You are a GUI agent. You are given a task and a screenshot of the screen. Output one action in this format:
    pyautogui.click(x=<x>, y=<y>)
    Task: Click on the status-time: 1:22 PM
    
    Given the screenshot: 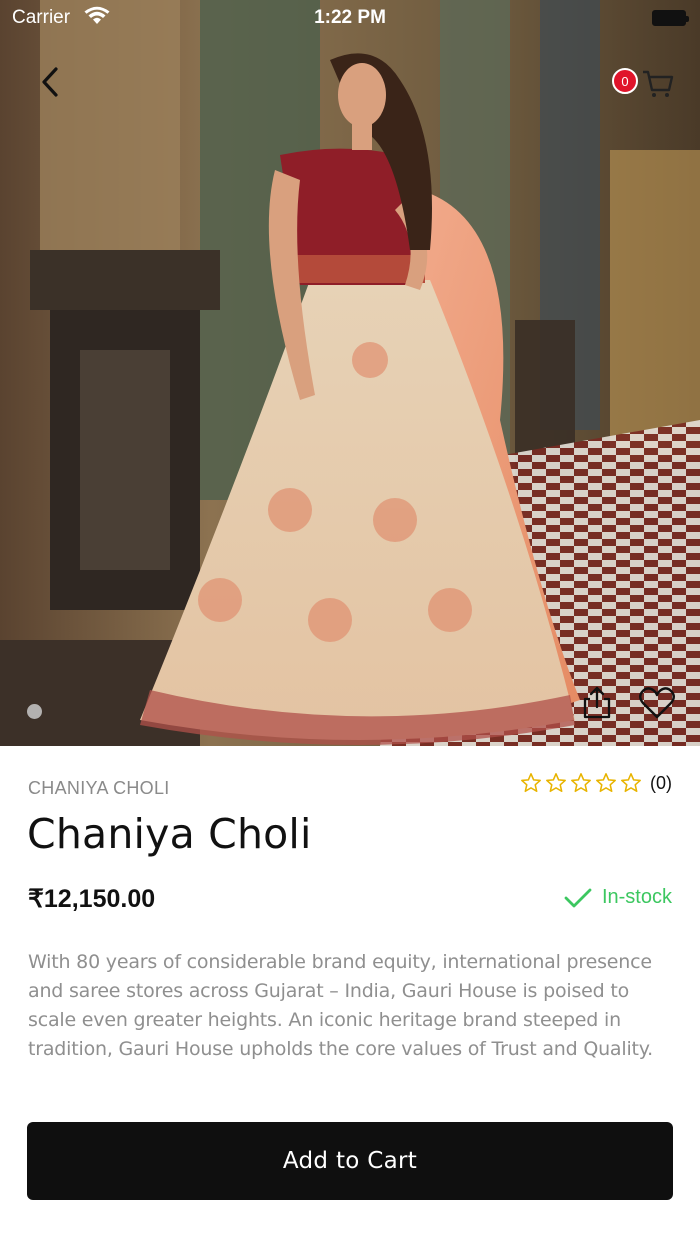 What is the action you would take?
    pyautogui.click(x=350, y=17)
    